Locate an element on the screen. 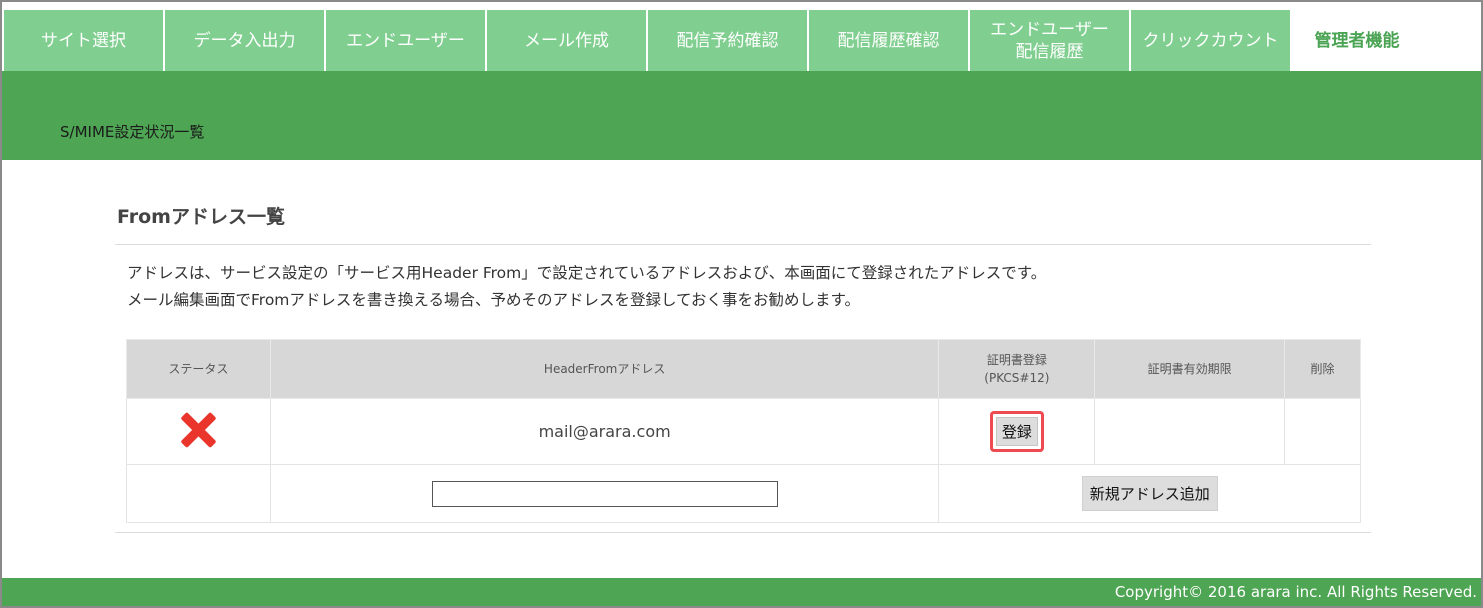 The image size is (1483, 608). register-button: 登録 is located at coordinates (1016, 431).